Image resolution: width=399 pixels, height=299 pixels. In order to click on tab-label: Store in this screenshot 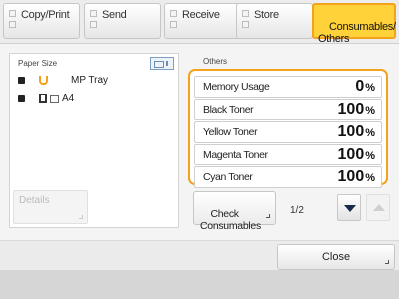, I will do `click(266, 15)`.